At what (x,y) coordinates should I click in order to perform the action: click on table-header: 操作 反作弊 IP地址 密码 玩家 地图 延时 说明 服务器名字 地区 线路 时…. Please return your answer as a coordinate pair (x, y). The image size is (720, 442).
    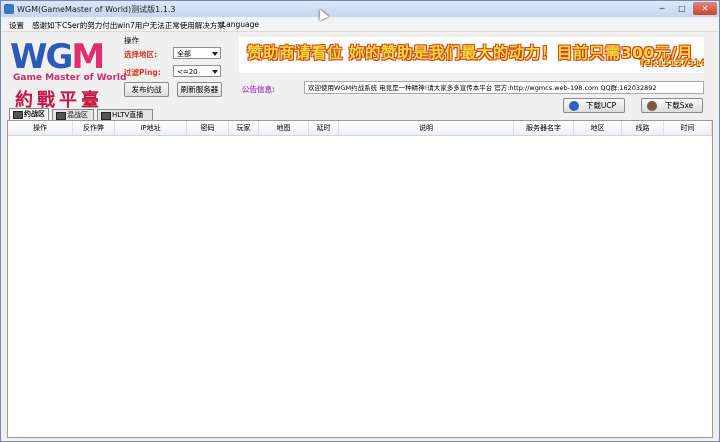
    Looking at the image, I should click on (360, 128).